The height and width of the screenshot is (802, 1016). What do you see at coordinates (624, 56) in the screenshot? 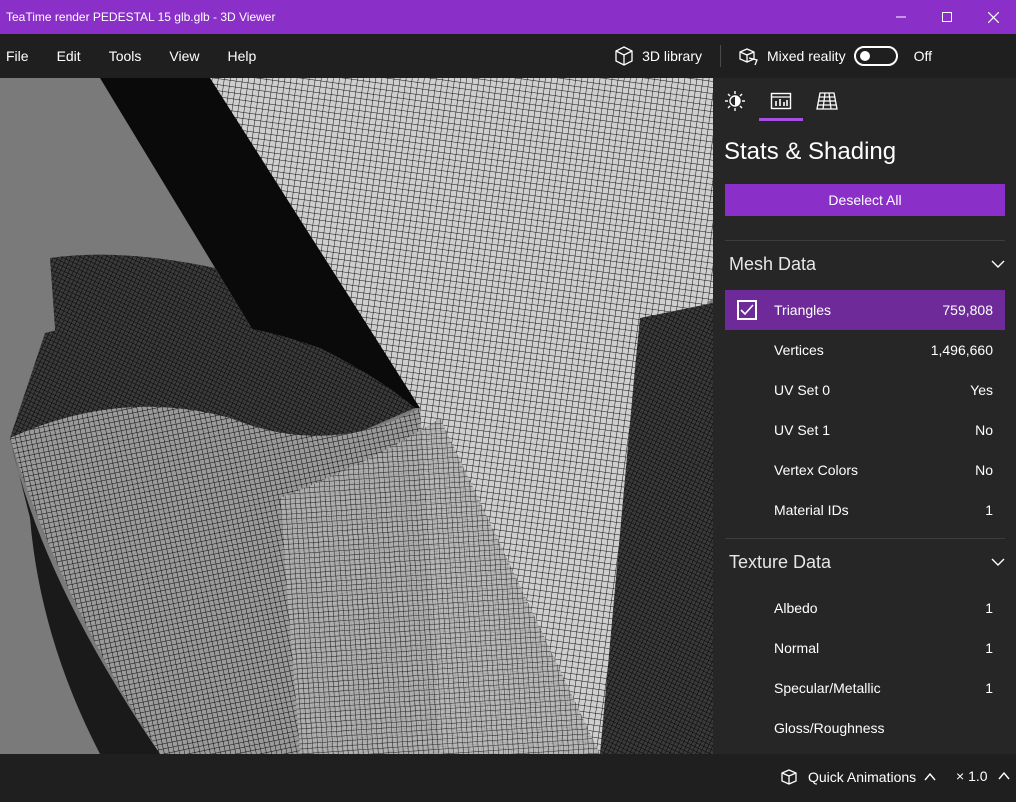
I see `cube-icon` at bounding box center [624, 56].